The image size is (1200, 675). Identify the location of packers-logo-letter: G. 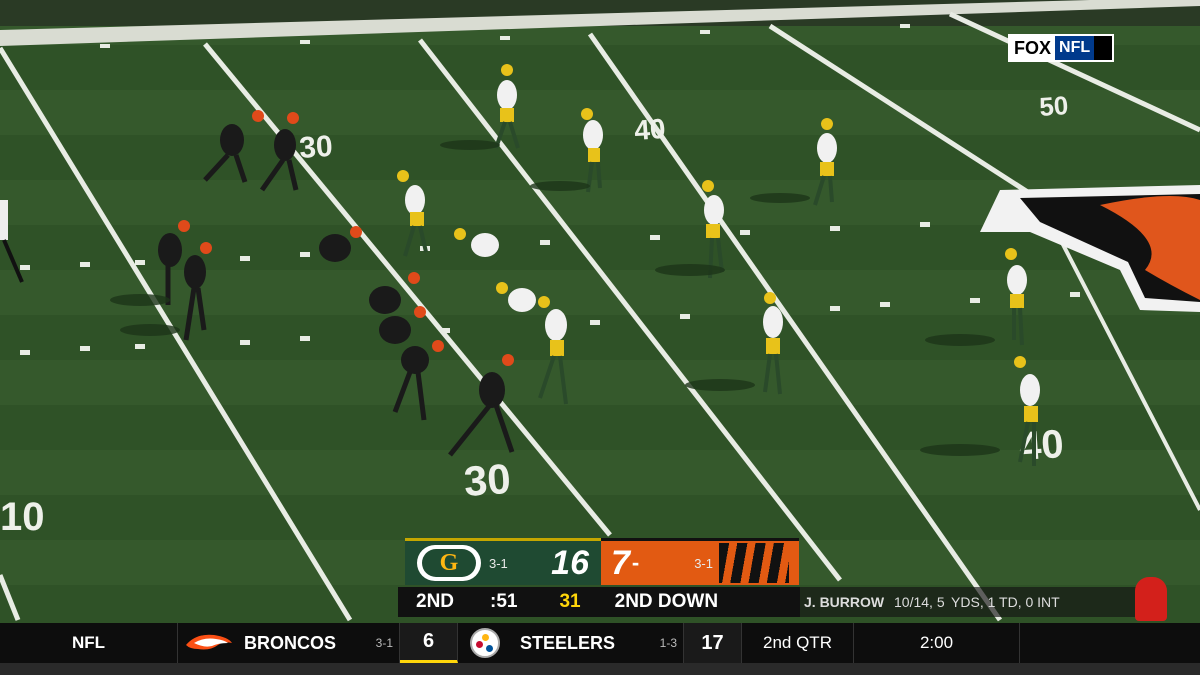
(449, 563).